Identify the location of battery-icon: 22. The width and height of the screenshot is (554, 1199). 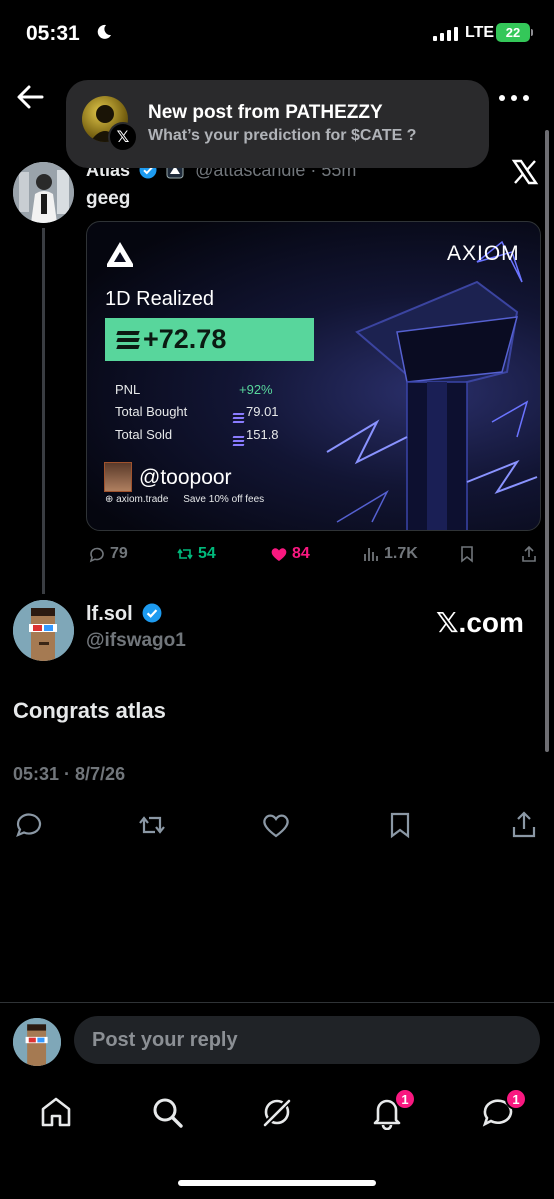
(513, 32).